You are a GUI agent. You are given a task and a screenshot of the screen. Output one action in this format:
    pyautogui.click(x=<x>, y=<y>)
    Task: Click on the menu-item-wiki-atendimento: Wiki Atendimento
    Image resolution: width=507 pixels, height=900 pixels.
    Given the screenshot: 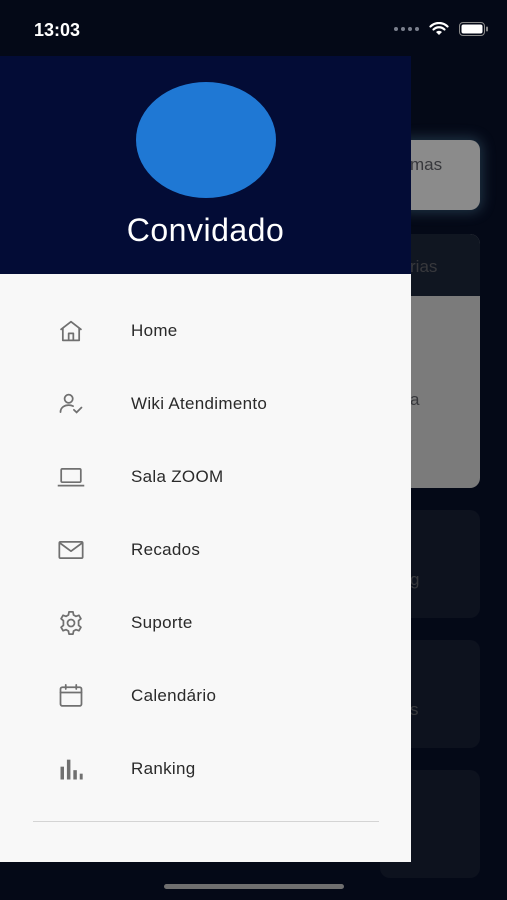 What is the action you would take?
    pyautogui.click(x=205, y=403)
    